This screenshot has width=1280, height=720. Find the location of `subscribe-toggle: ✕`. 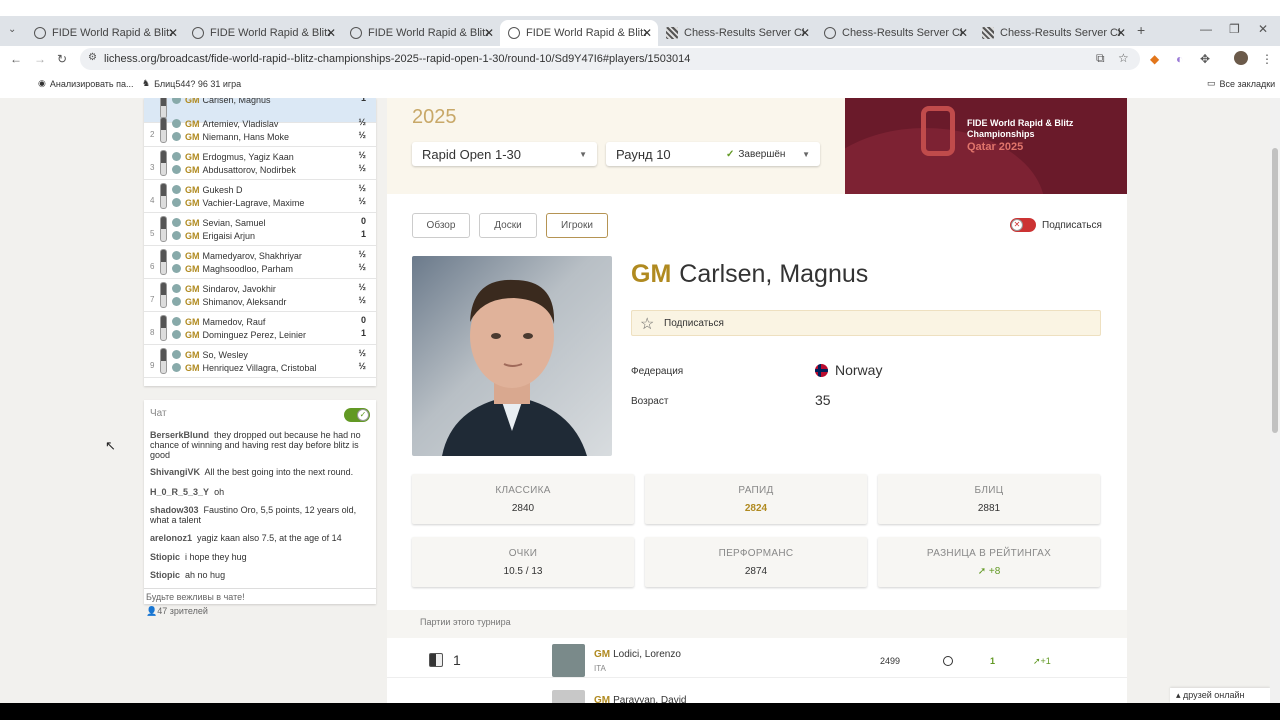

subscribe-toggle: ✕ is located at coordinates (1023, 225).